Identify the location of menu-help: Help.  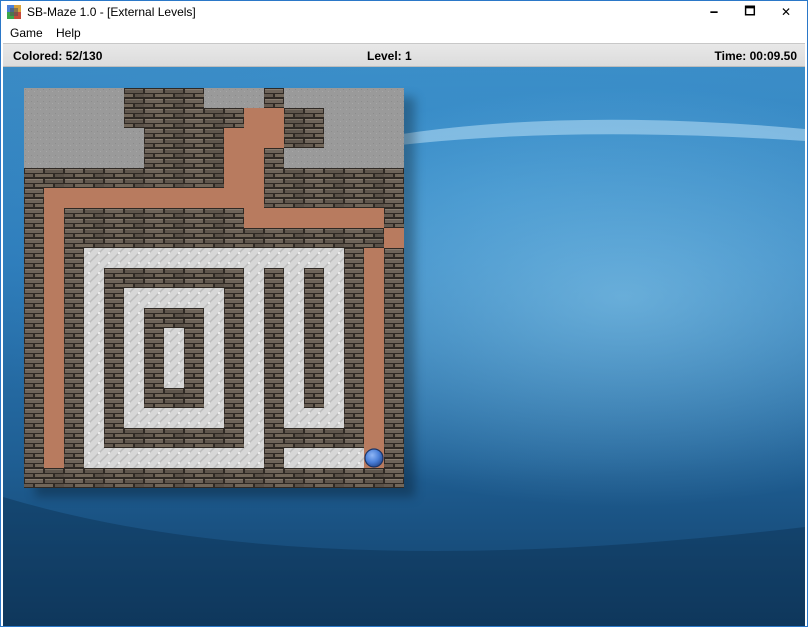
(68, 33).